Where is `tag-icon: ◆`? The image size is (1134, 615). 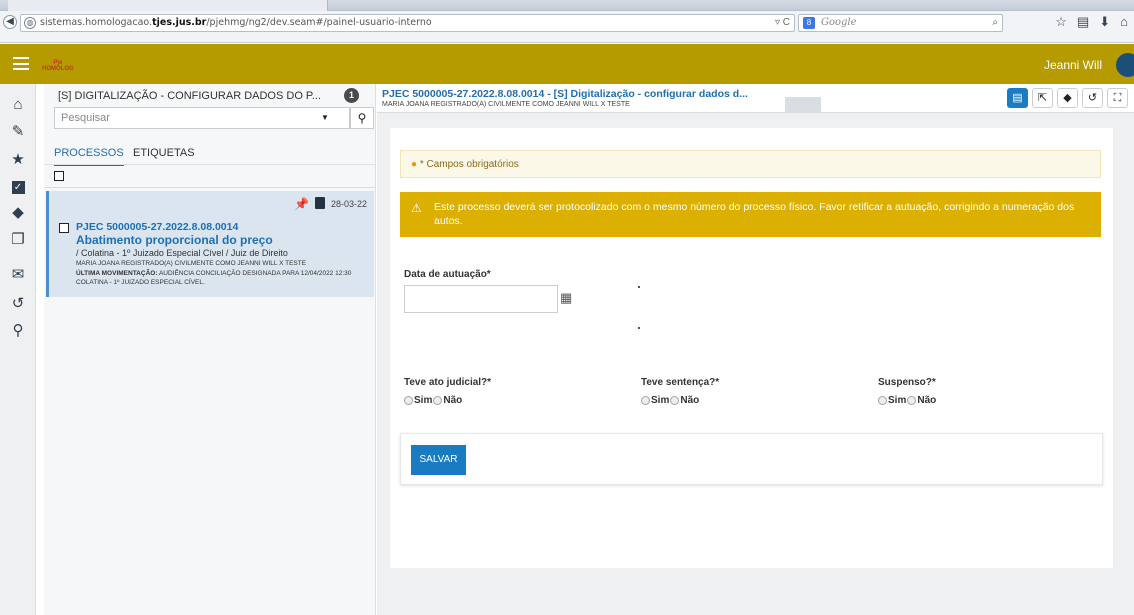
tag-icon: ◆ is located at coordinates (1067, 98).